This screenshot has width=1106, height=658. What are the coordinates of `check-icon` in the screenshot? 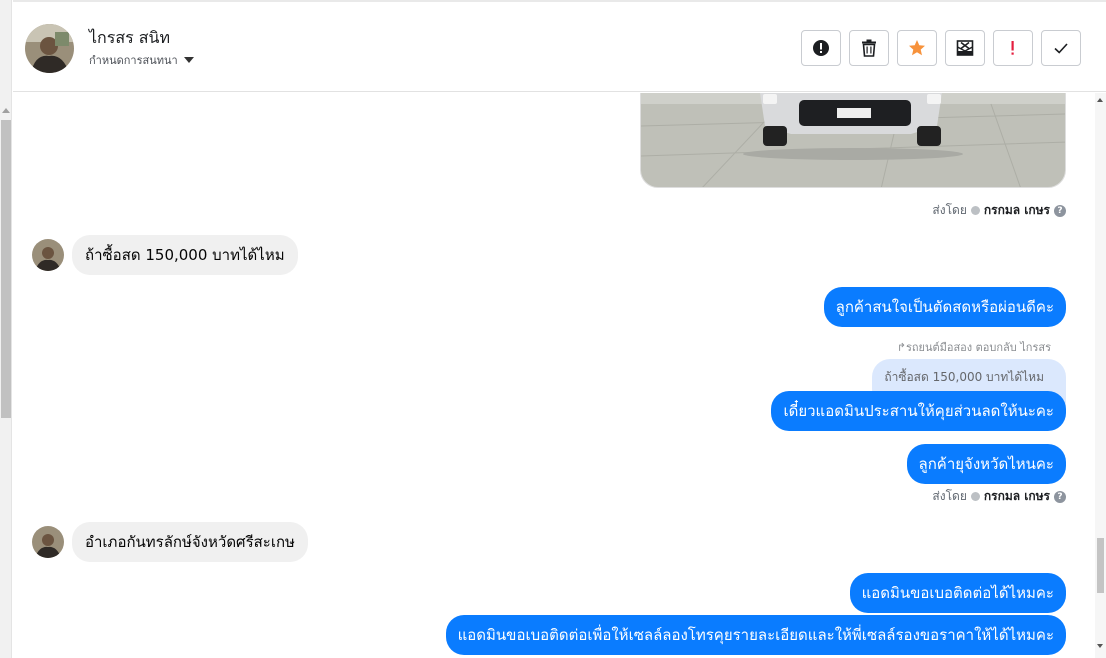 It's located at (1061, 48).